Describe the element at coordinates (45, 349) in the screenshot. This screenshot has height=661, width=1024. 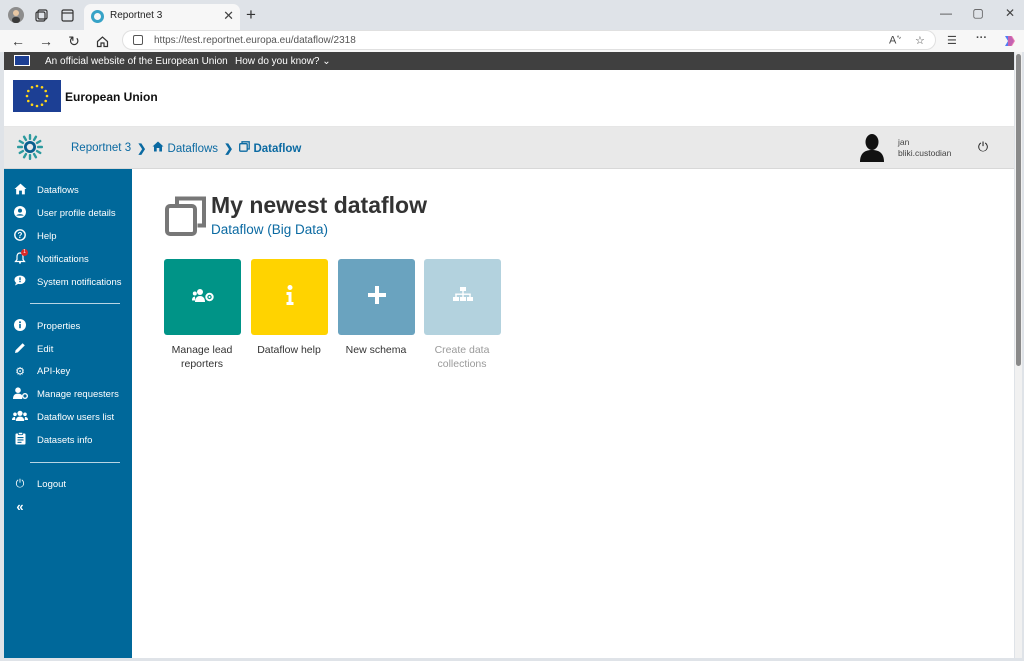
I see `sidebar-item-label: Edit` at that location.